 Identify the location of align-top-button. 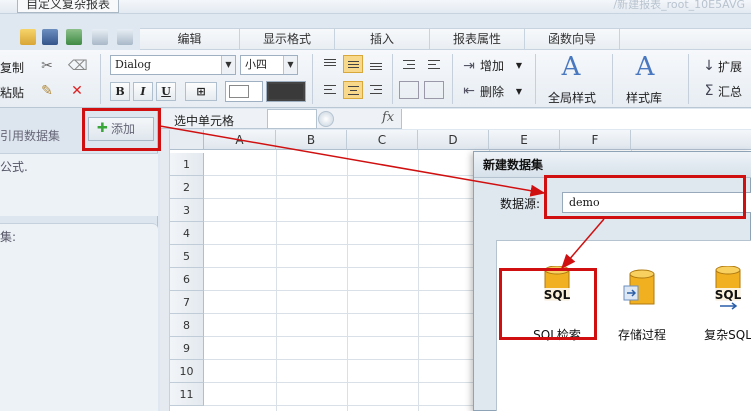
(330, 64).